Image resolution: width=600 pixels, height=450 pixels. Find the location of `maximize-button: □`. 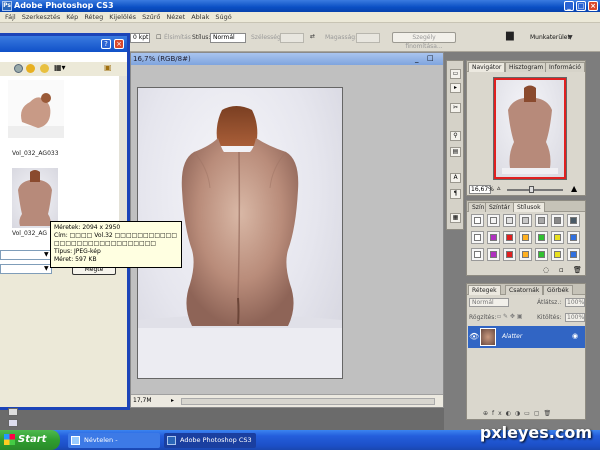

maximize-button: □ is located at coordinates (581, 6).